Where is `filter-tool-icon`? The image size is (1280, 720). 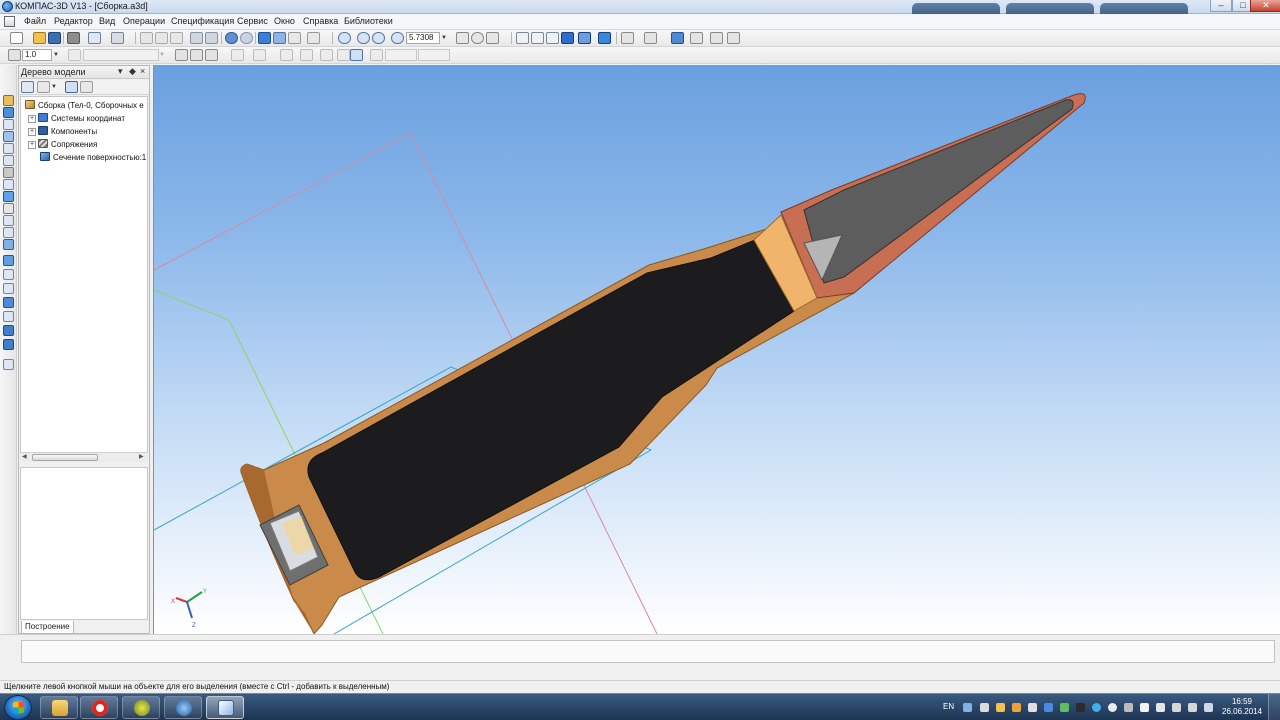
filter-tool-icon is located at coordinates (8, 196).